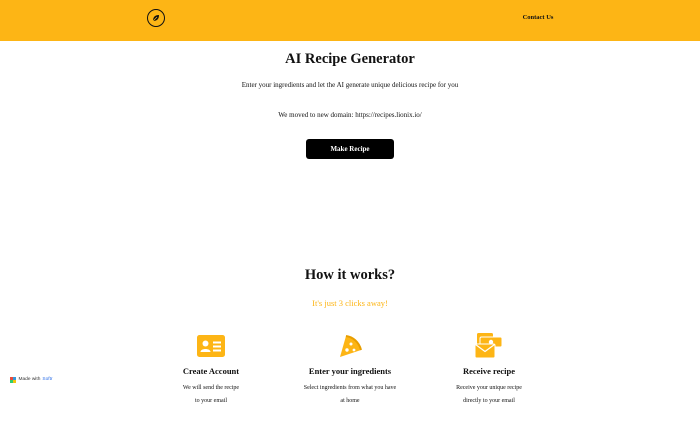 Image resolution: width=700 pixels, height=438 pixels. What do you see at coordinates (351, 346) in the screenshot?
I see `pizza-slice-icon` at bounding box center [351, 346].